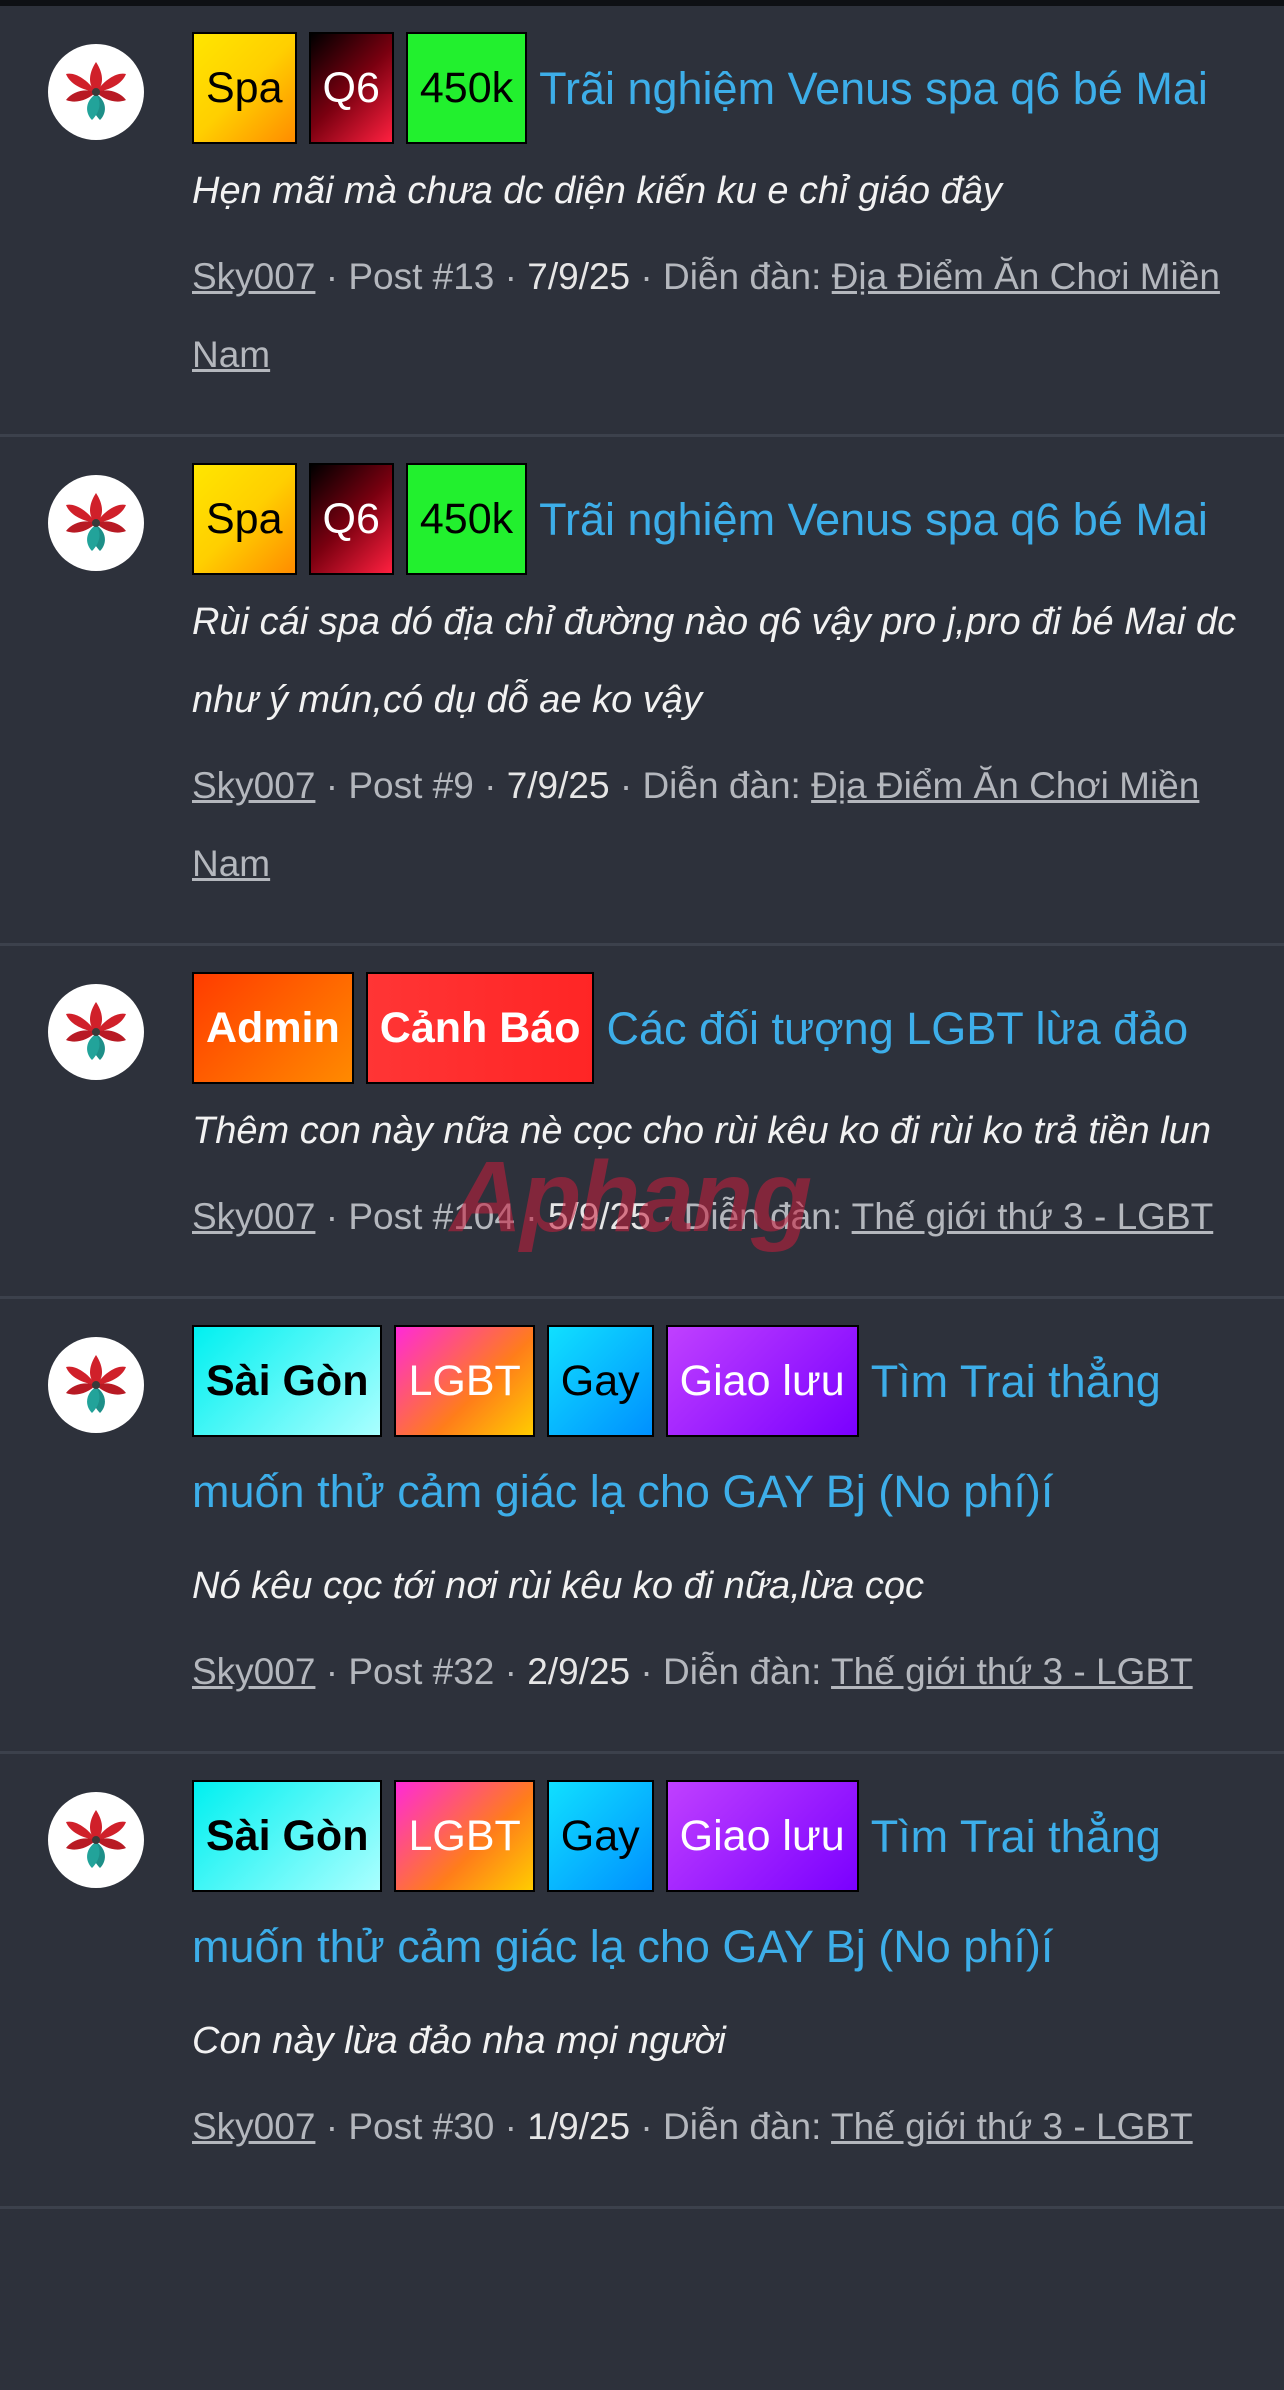 Image resolution: width=1284 pixels, height=2390 pixels. Describe the element at coordinates (431, 1216) in the screenshot. I see `post-number: Post #104` at that location.